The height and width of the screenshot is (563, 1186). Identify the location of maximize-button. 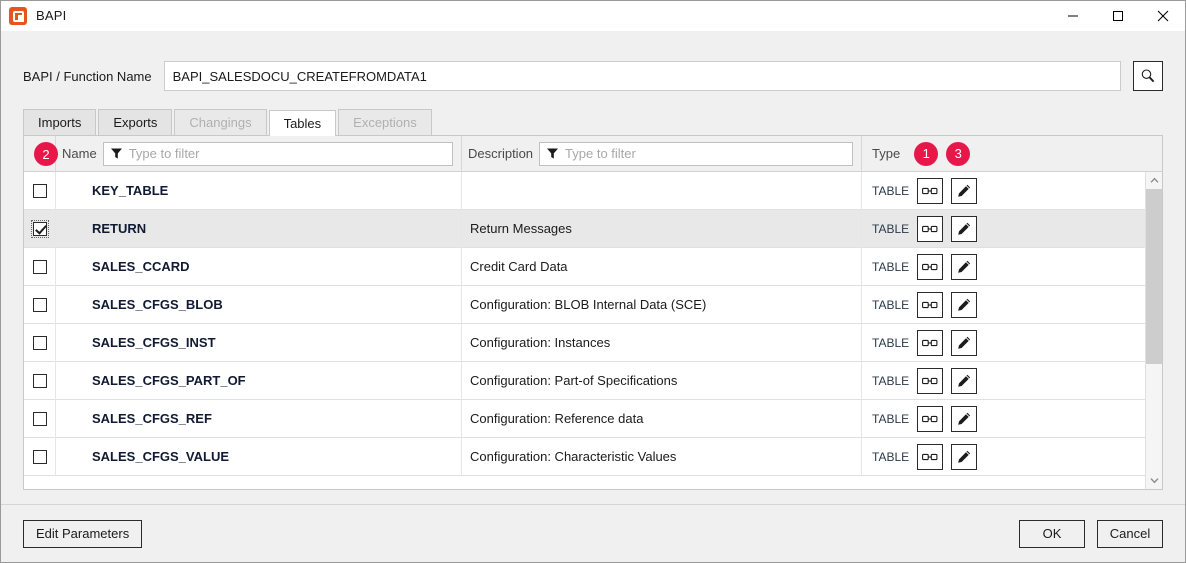
(1117, 16).